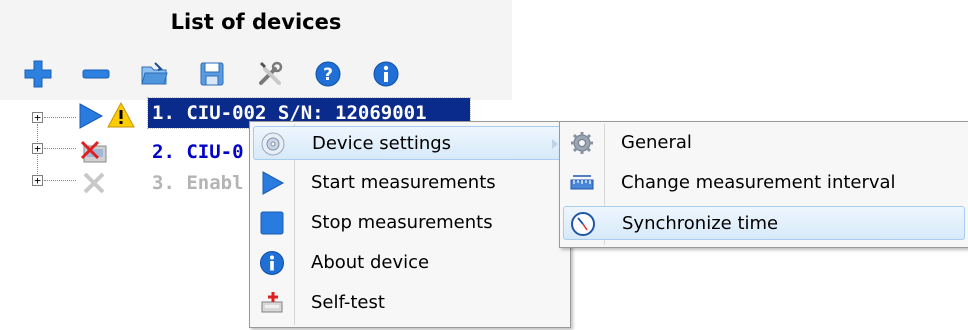 This screenshot has width=968, height=330. I want to click on submenu-item-change-measurement-interval: Change measurement interval, so click(764, 183).